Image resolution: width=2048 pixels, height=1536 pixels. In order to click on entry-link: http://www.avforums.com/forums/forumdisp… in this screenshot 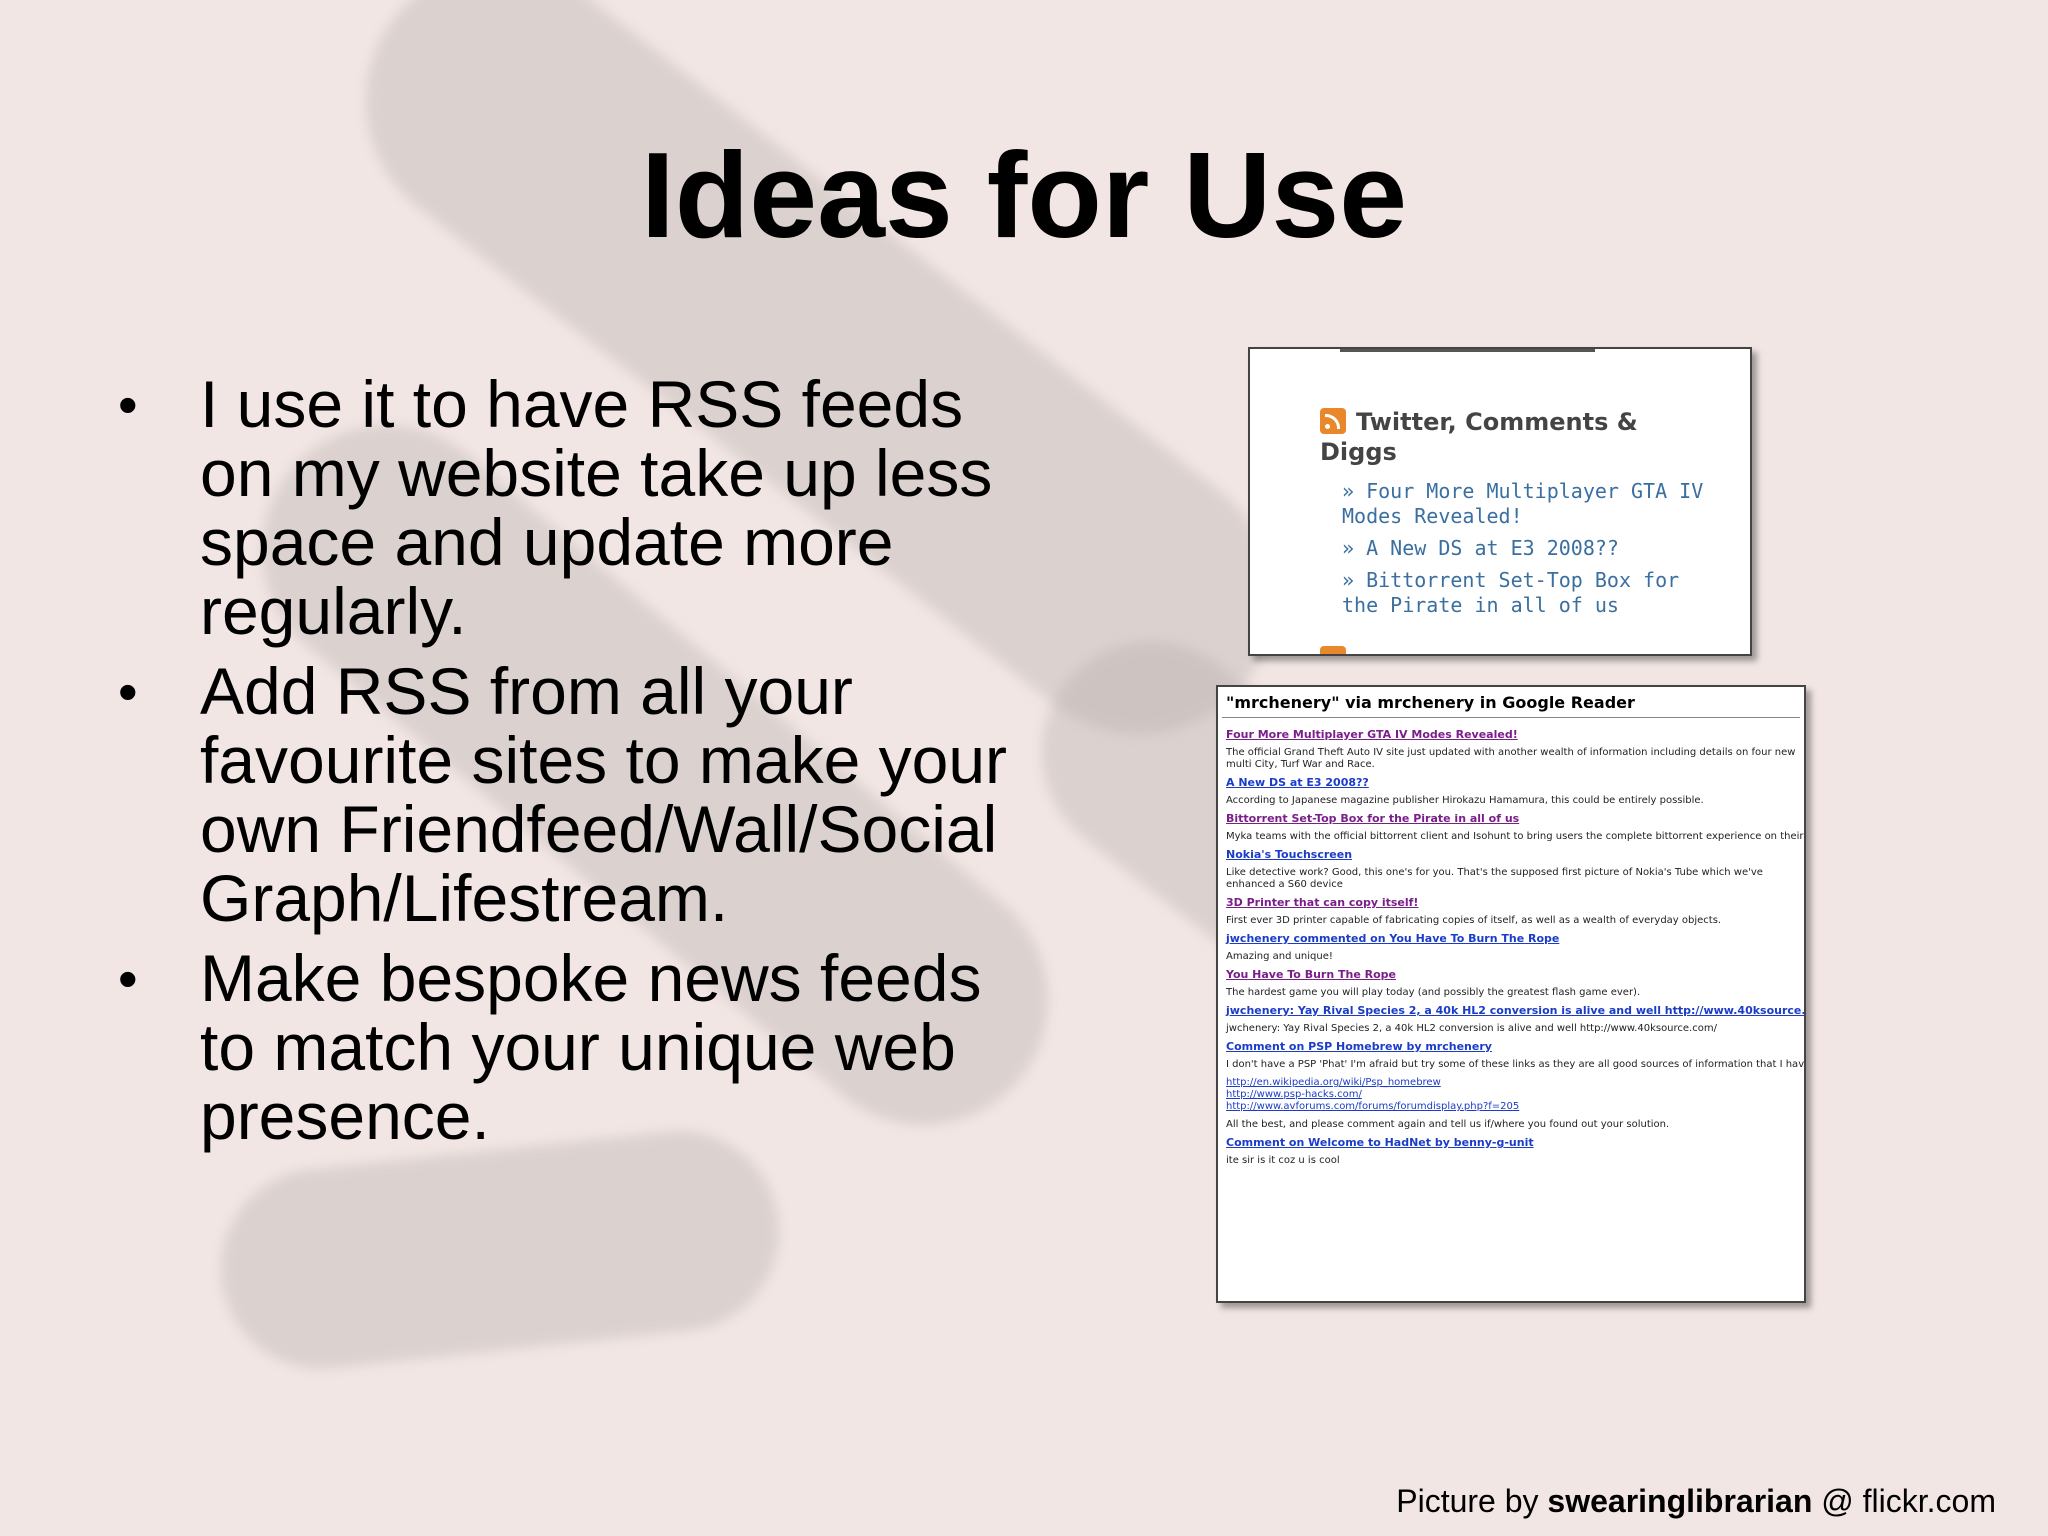, I will do `click(1373, 1106)`.